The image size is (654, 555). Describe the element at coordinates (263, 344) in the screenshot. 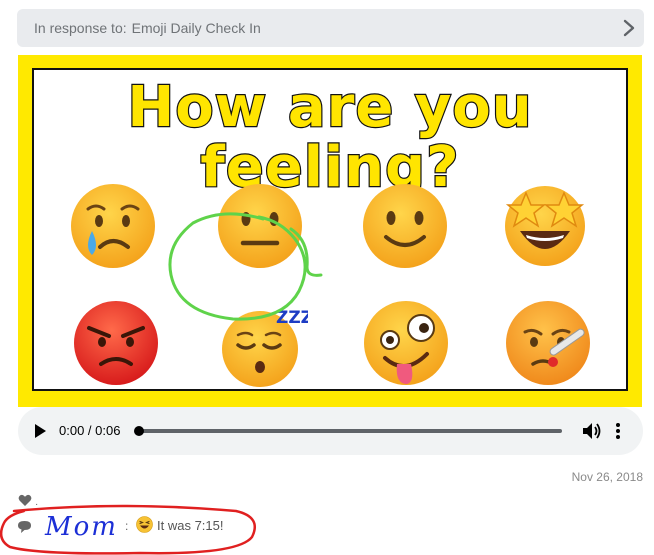

I see `sleeping-face-icon: ZZZ` at that location.